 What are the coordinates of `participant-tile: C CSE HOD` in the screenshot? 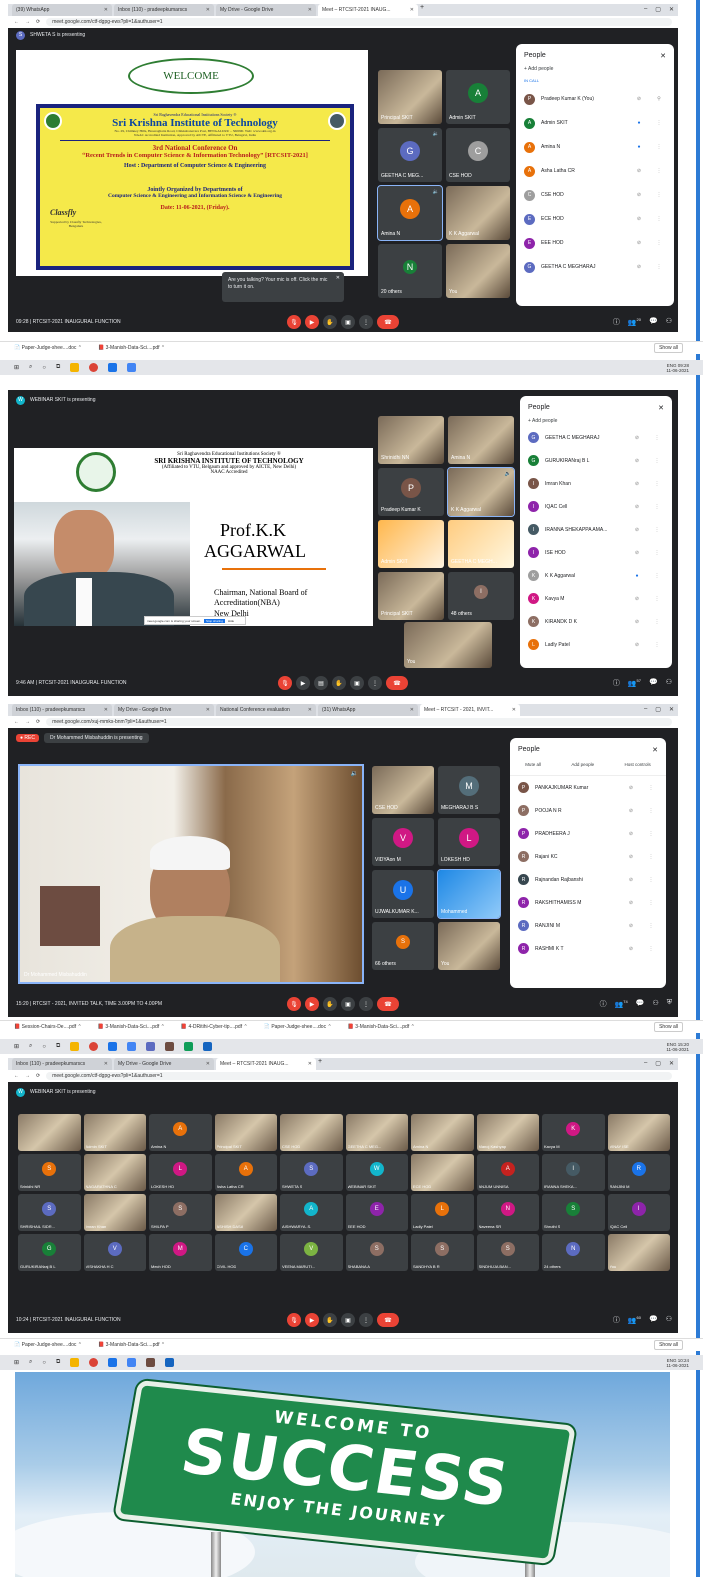 It's located at (478, 155).